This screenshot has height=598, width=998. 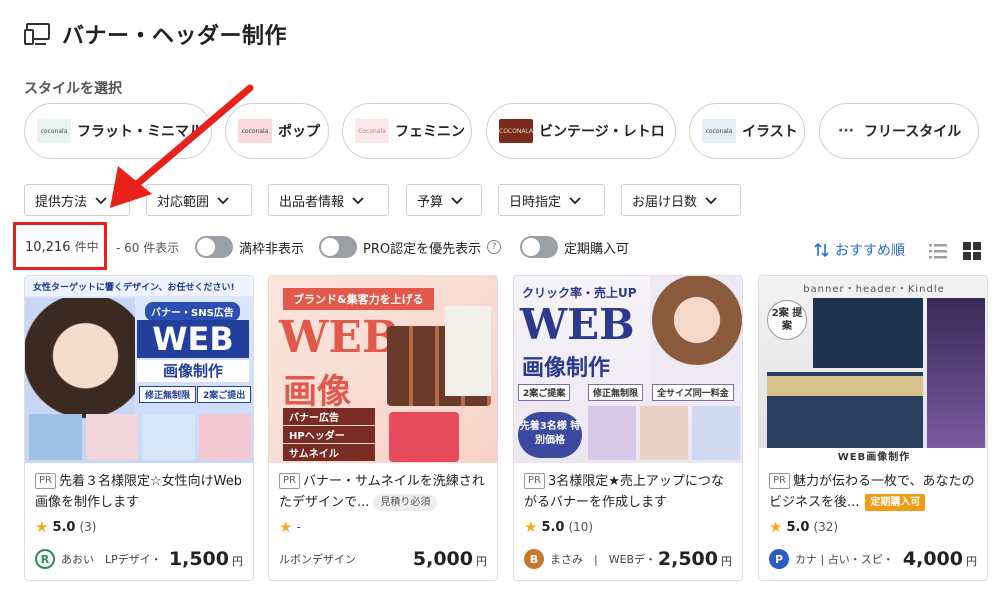 I want to click on banner-text: banner・header・Kindle, so click(x=874, y=289).